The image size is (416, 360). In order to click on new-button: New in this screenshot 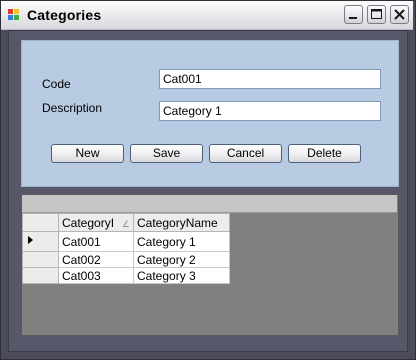, I will do `click(87, 153)`.